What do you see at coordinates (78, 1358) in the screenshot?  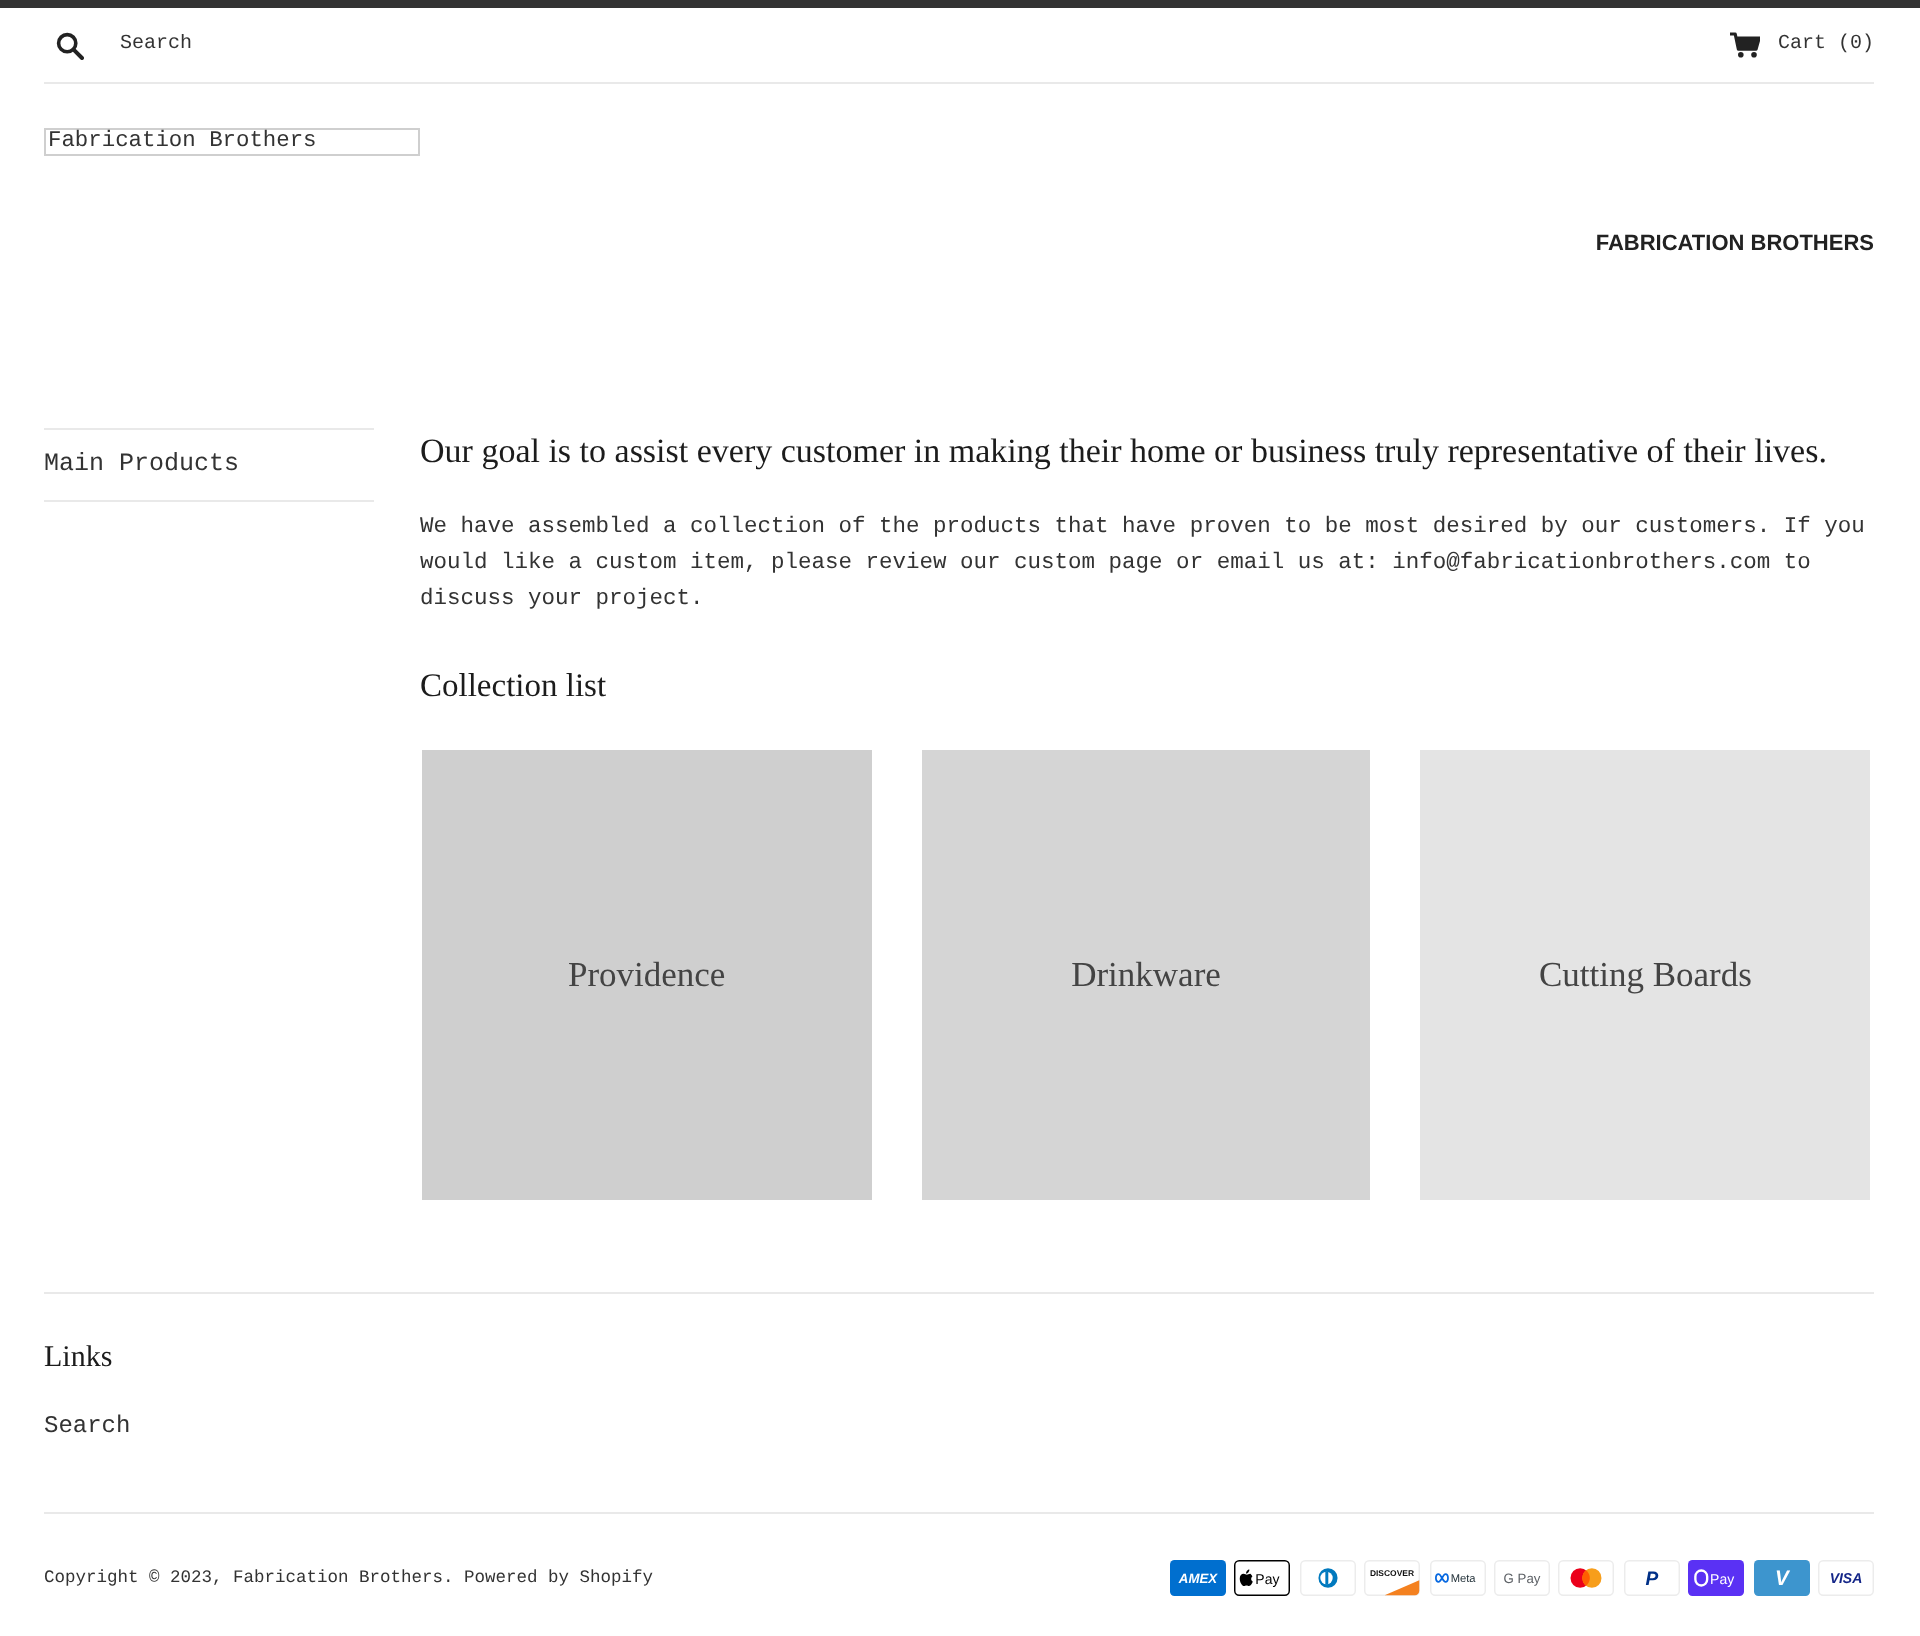 I see `footer-links-title: Links` at bounding box center [78, 1358].